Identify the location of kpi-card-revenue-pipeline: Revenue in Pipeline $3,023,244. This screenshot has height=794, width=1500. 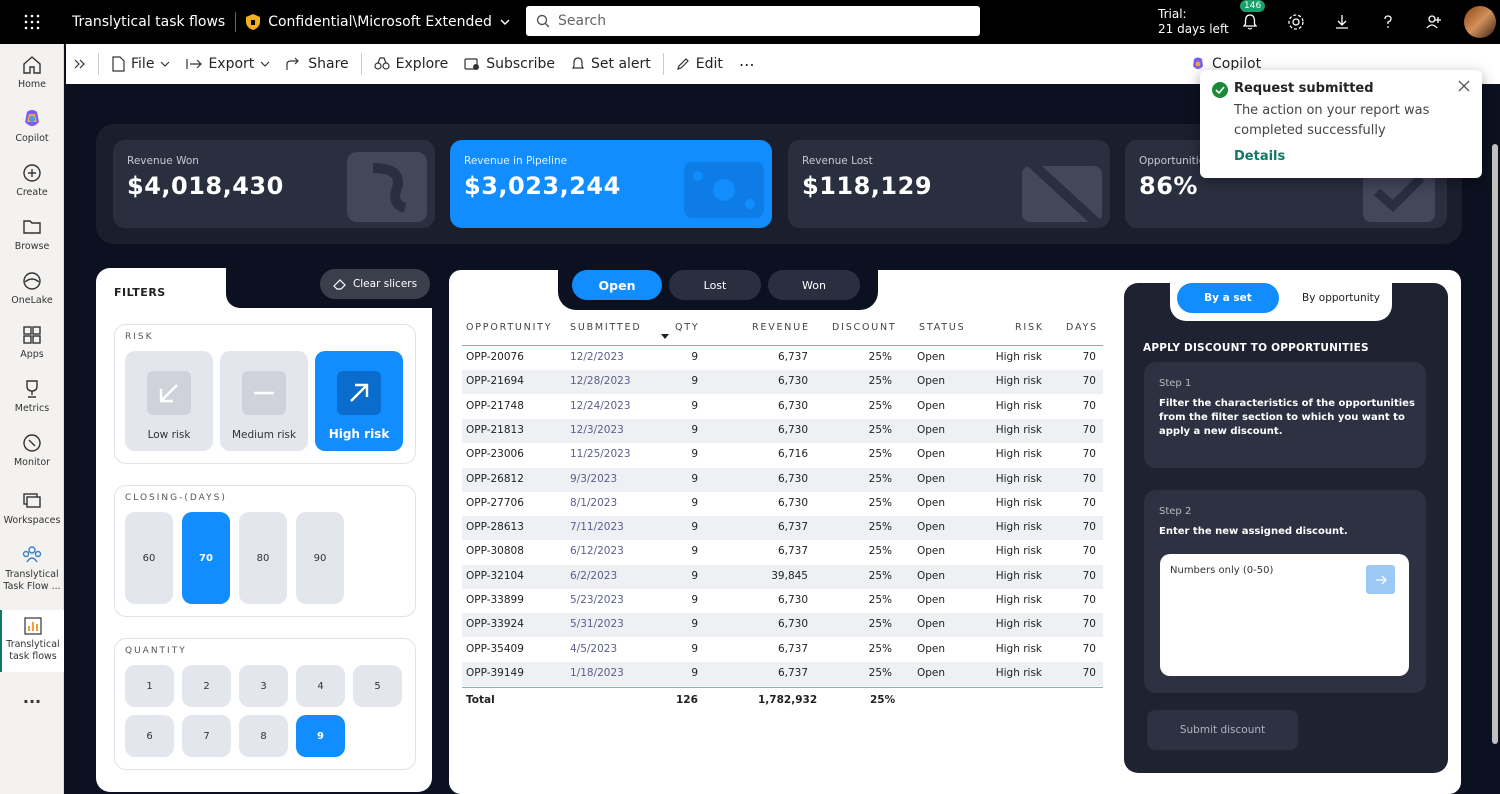
(611, 184).